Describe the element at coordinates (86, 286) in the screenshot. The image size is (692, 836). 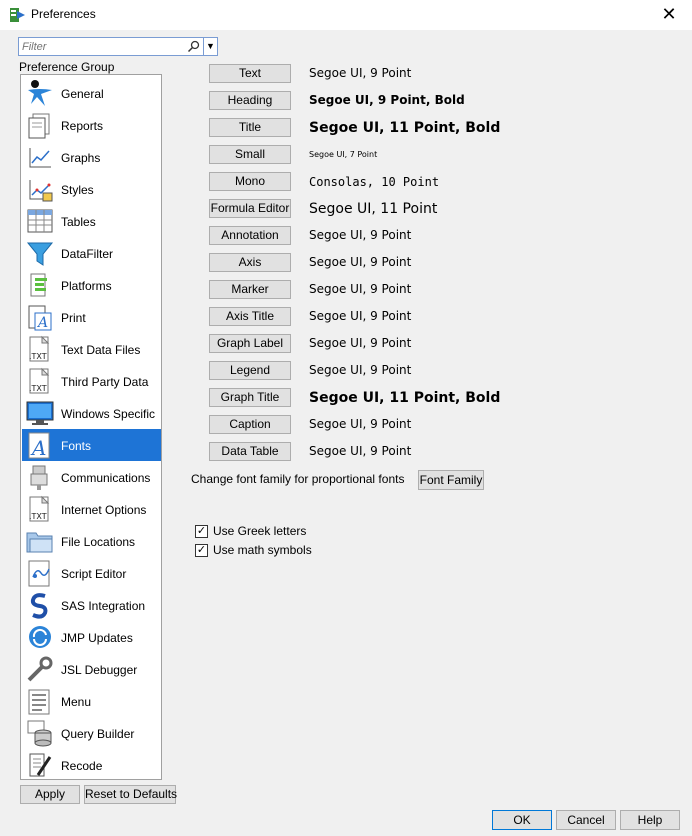
I see `group-item-label: Platforms` at that location.